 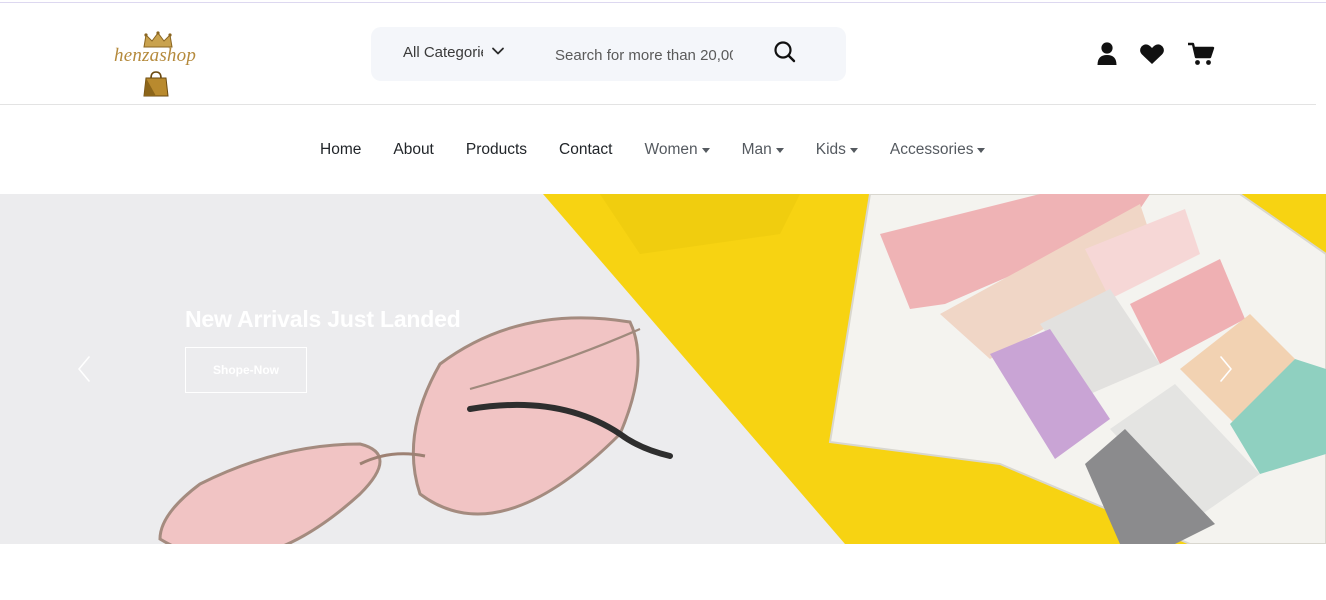 What do you see at coordinates (671, 149) in the screenshot?
I see `nav-item-label: Women` at bounding box center [671, 149].